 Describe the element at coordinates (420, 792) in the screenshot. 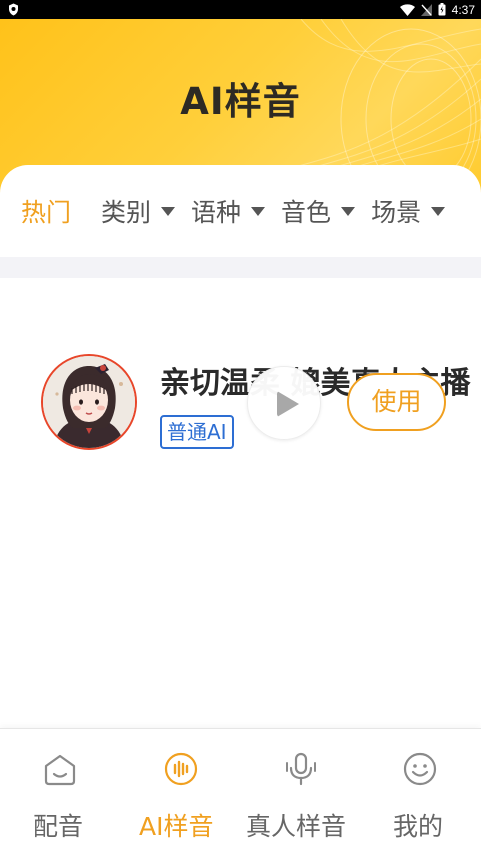

I see `nav-item-profile: 我的` at that location.